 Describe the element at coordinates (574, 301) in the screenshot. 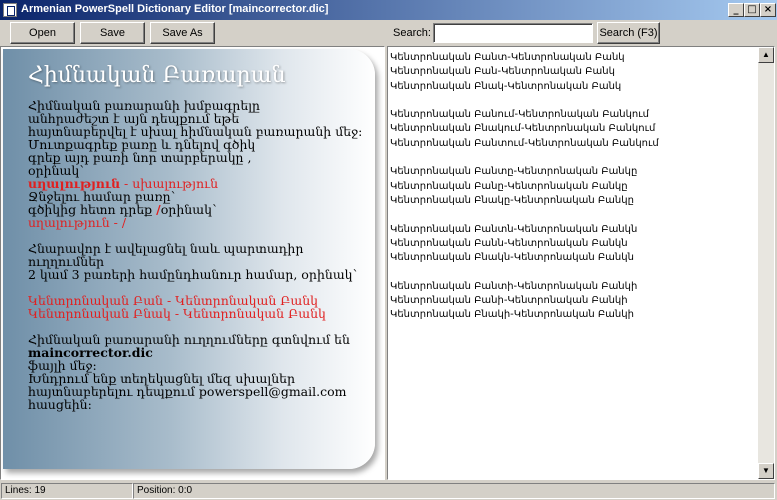

I see `editor-line: Կենտրոնական Բանի-Կենտրոնական Բանկի` at that location.